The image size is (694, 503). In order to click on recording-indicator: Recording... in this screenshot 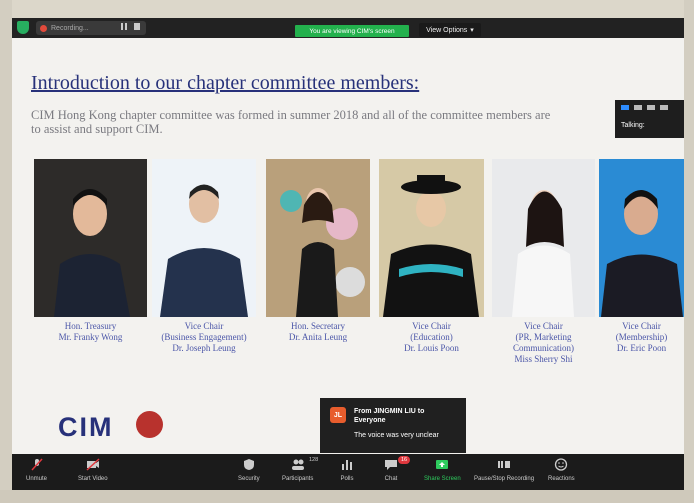, I will do `click(91, 28)`.